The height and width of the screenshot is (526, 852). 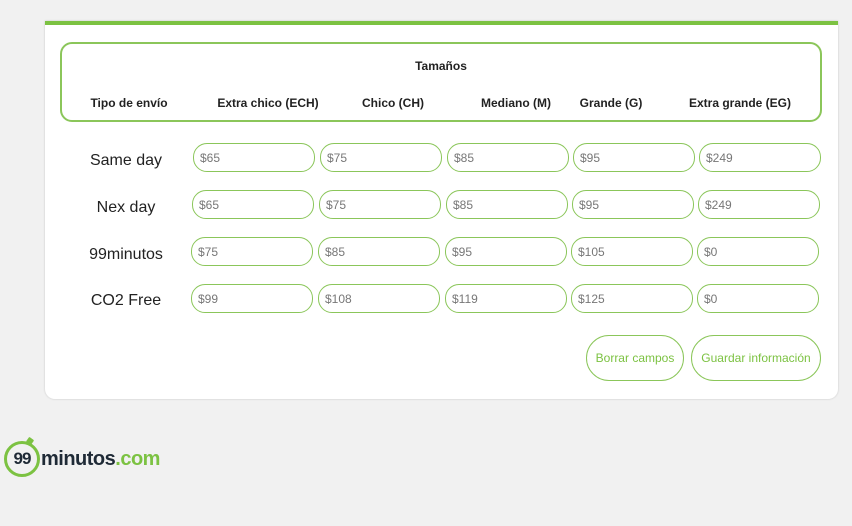 What do you see at coordinates (254, 157) in the screenshot?
I see `price-input-same-day-ech` at bounding box center [254, 157].